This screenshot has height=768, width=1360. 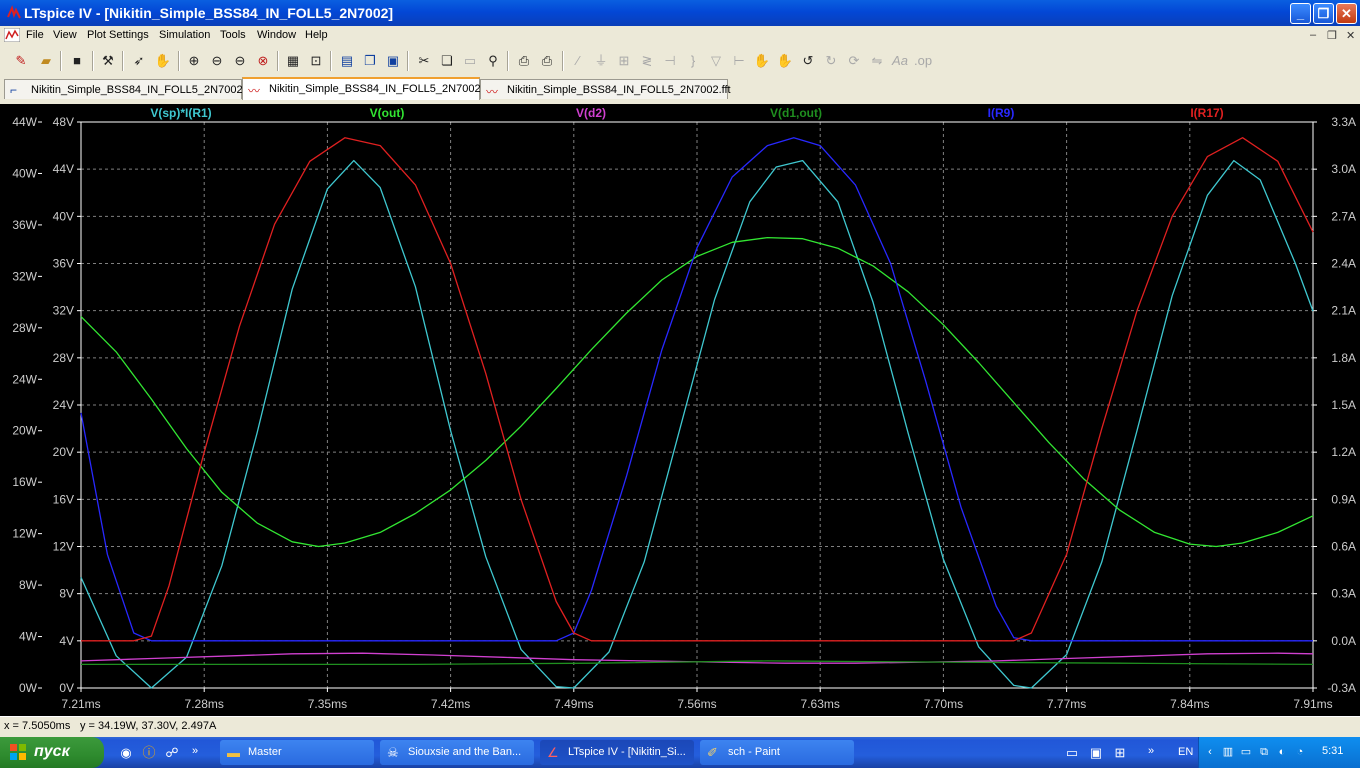 What do you see at coordinates (785, 61) in the screenshot?
I see `drag-icon: ✋` at bounding box center [785, 61].